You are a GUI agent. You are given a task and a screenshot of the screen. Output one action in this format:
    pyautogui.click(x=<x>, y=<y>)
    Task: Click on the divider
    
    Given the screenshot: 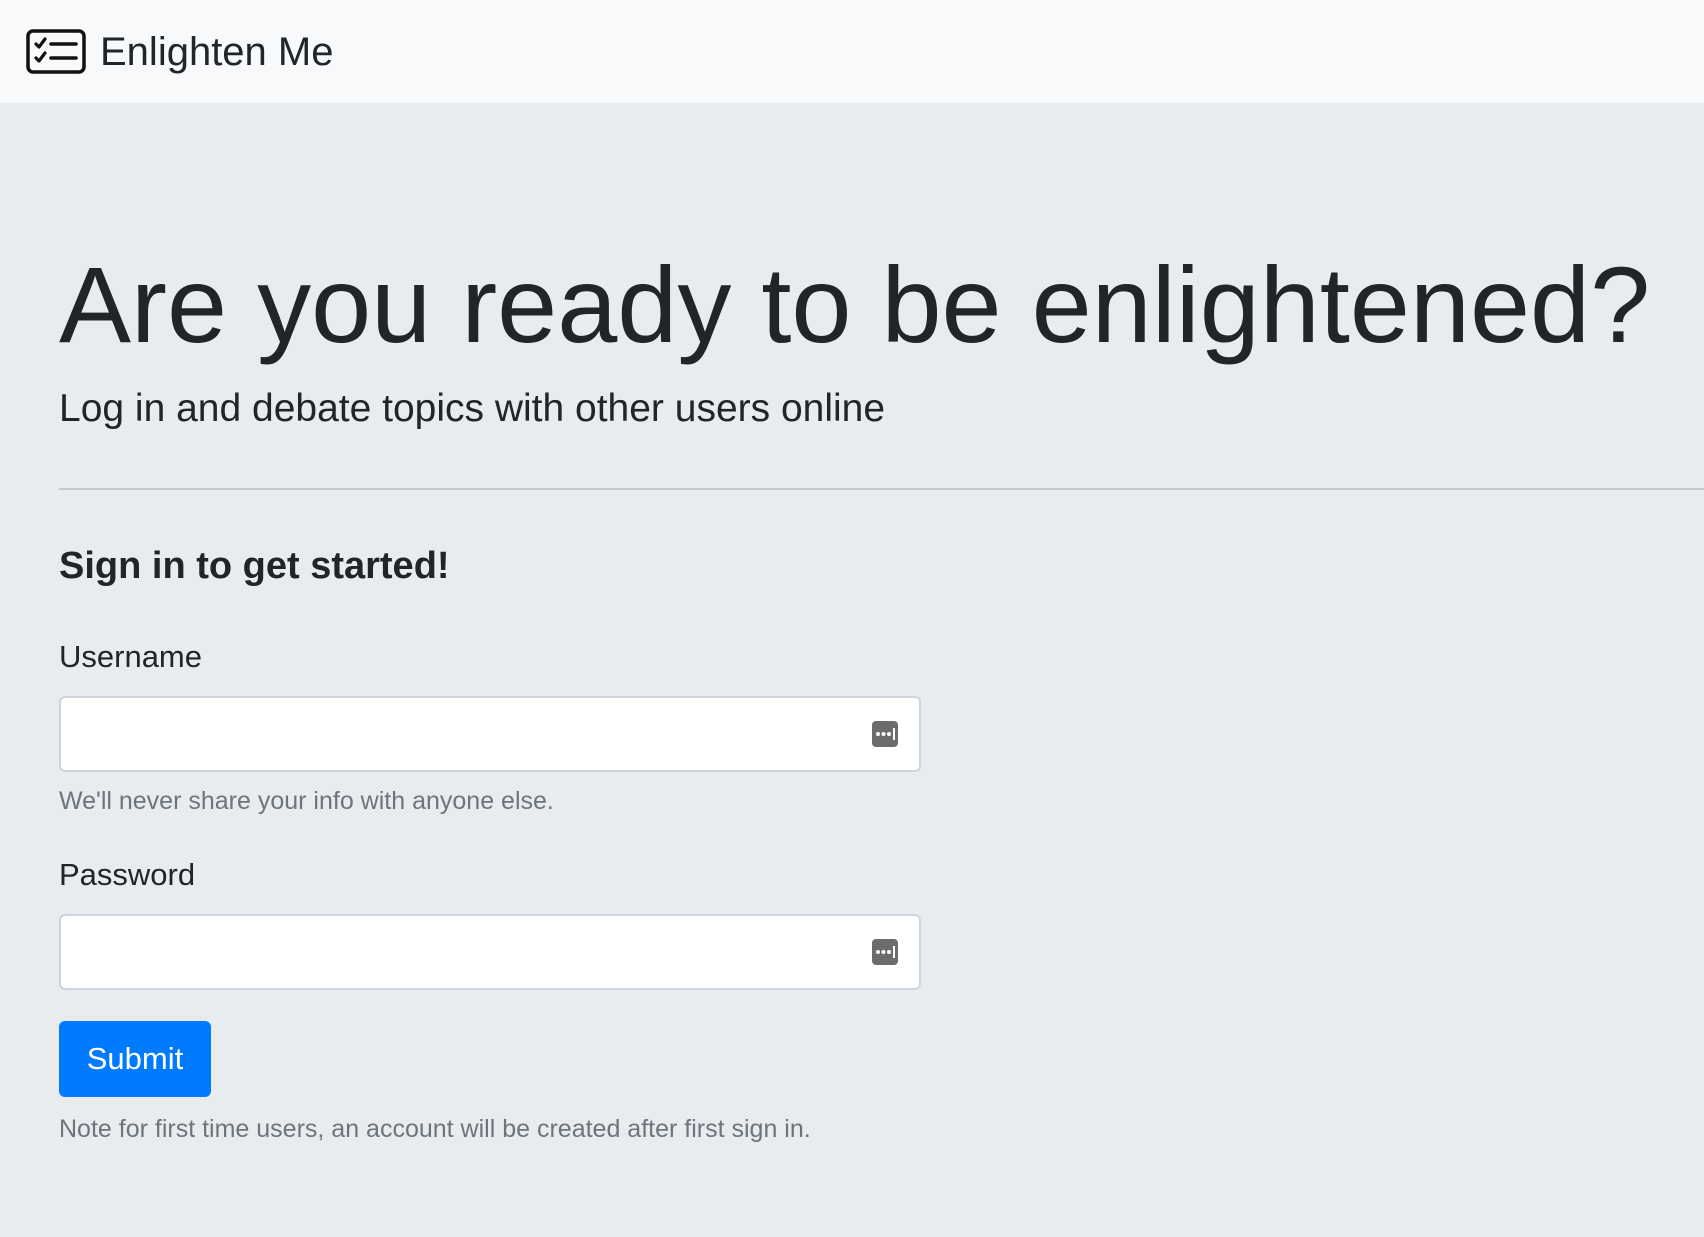 What is the action you would take?
    pyautogui.click(x=881, y=489)
    